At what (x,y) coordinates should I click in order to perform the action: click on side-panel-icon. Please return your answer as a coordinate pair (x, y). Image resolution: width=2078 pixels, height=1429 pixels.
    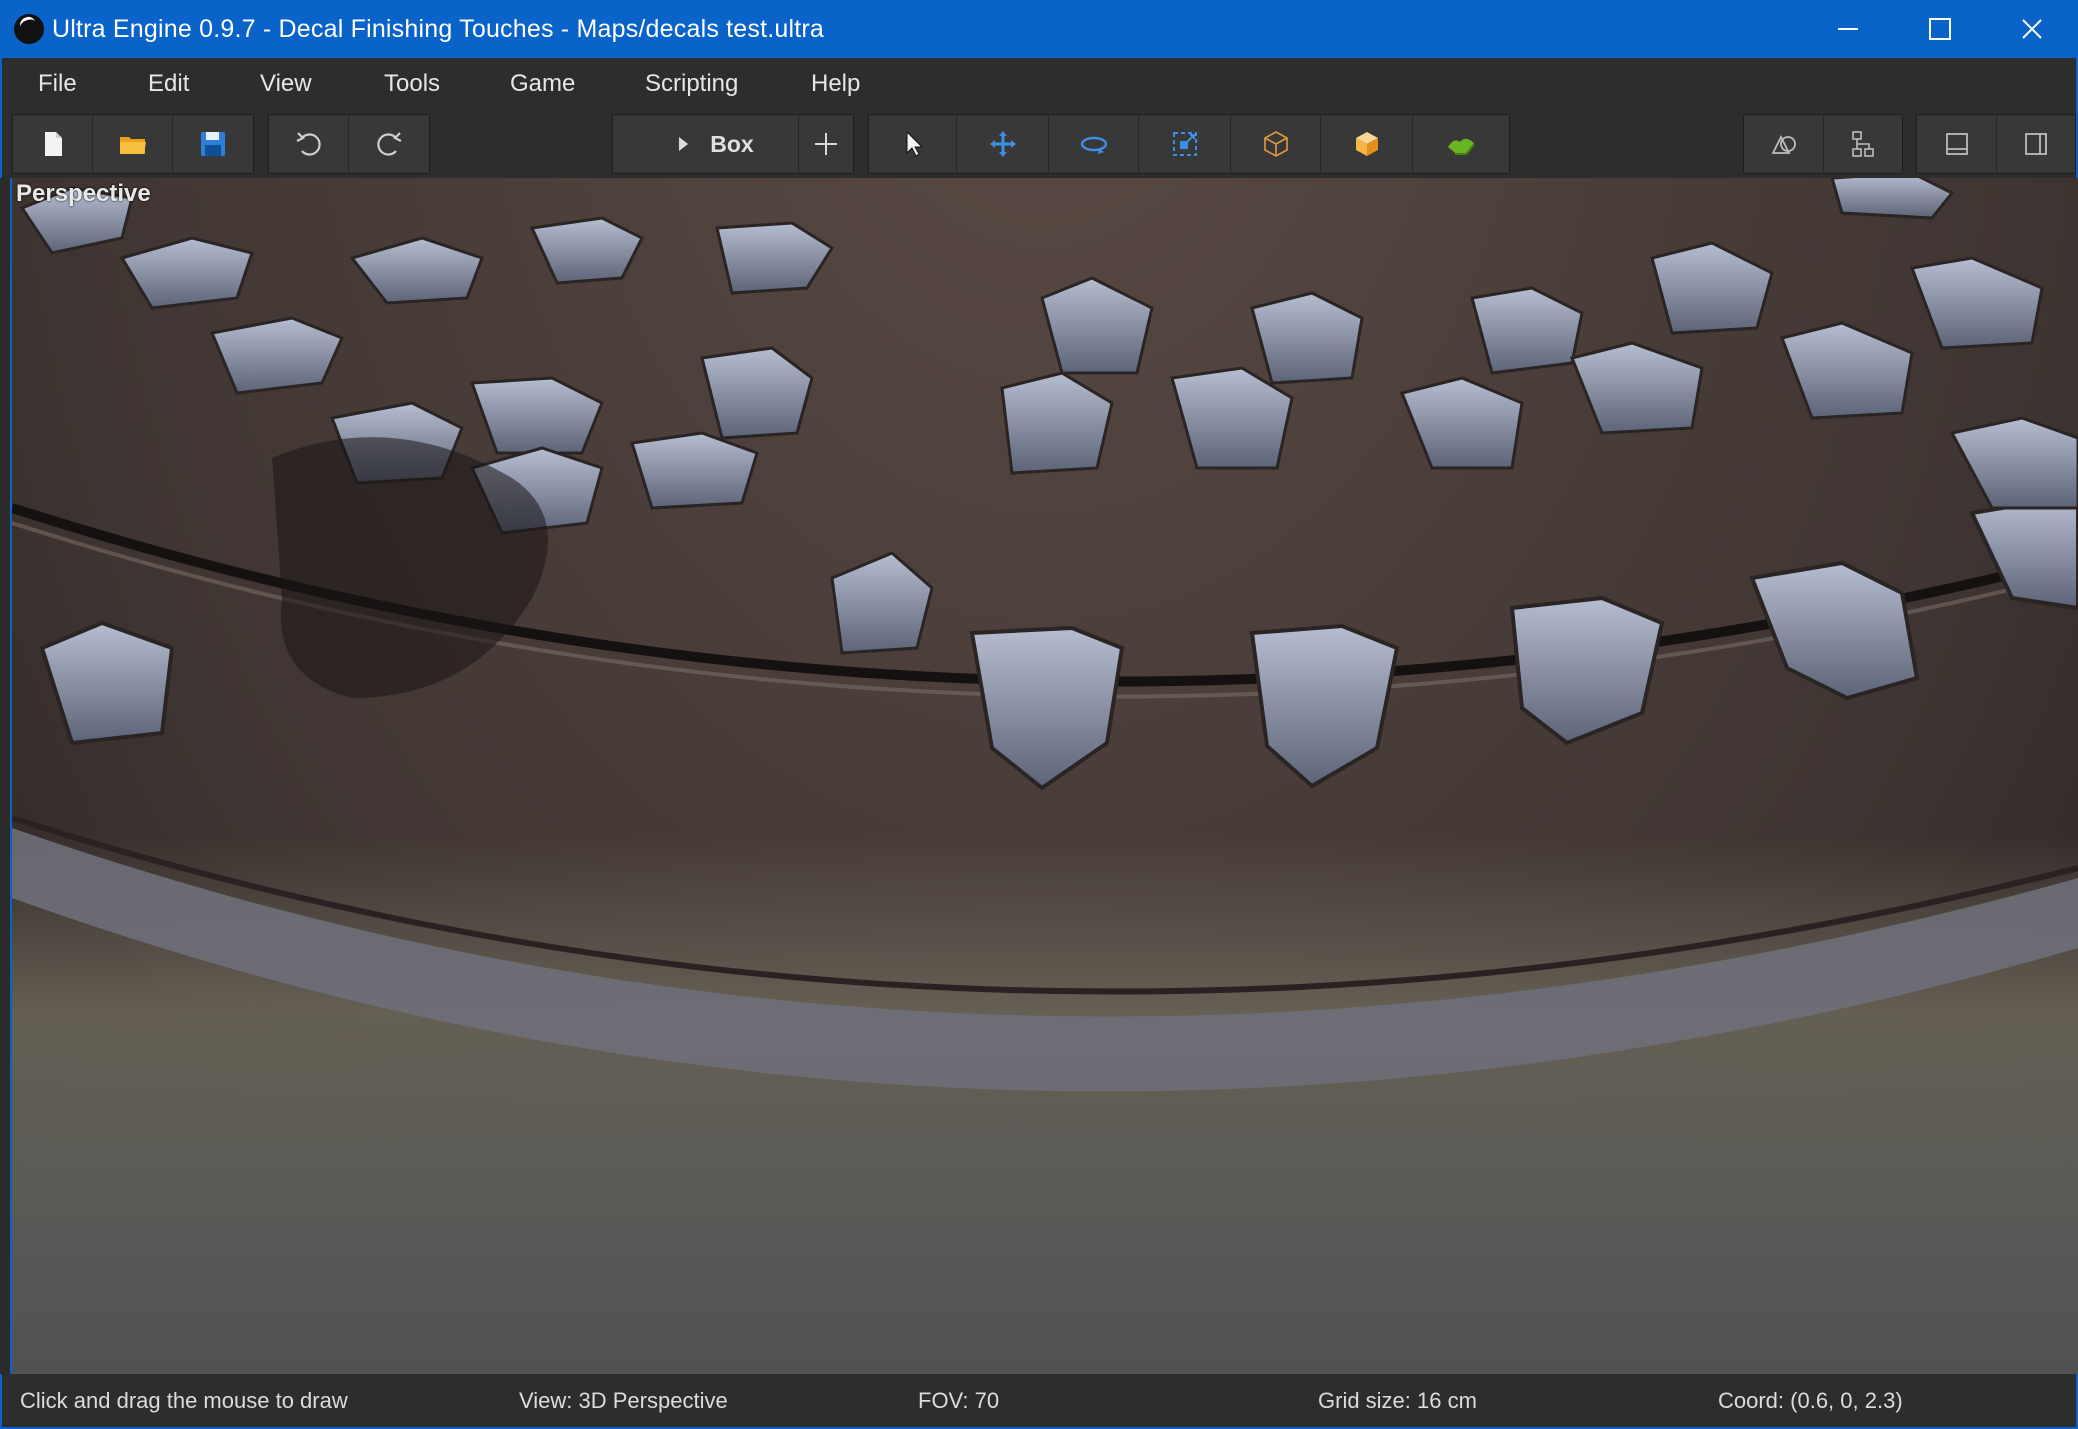
    Looking at the image, I should click on (2036, 144).